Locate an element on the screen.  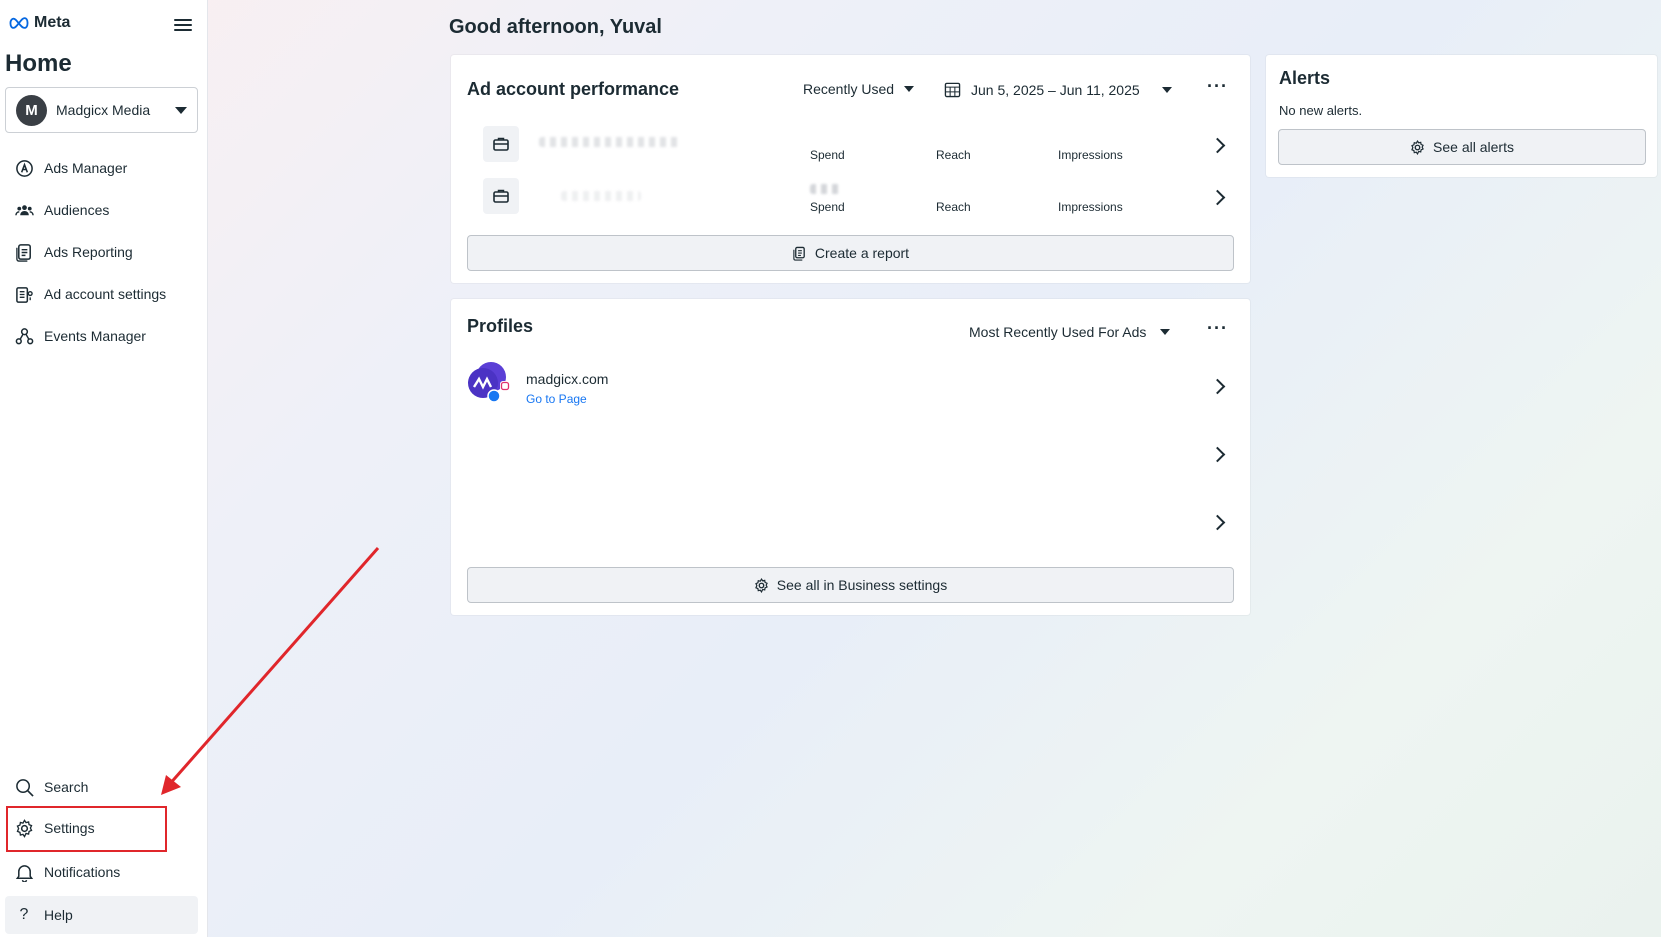
meta-infinity-icon is located at coordinates (19, 23).